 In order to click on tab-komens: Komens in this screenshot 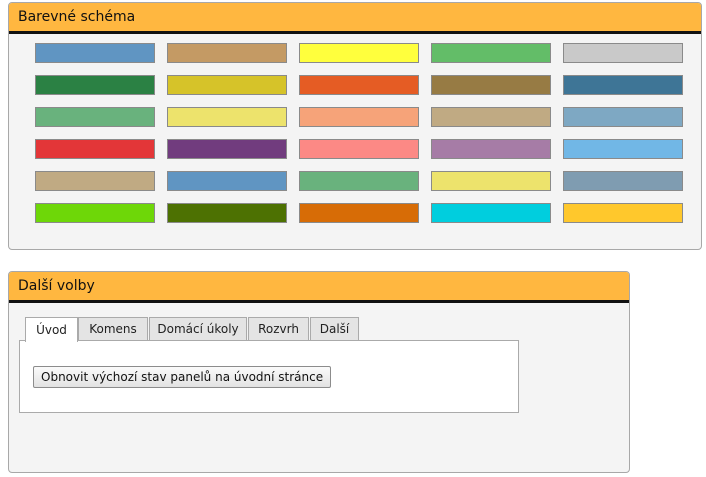, I will do `click(113, 328)`.